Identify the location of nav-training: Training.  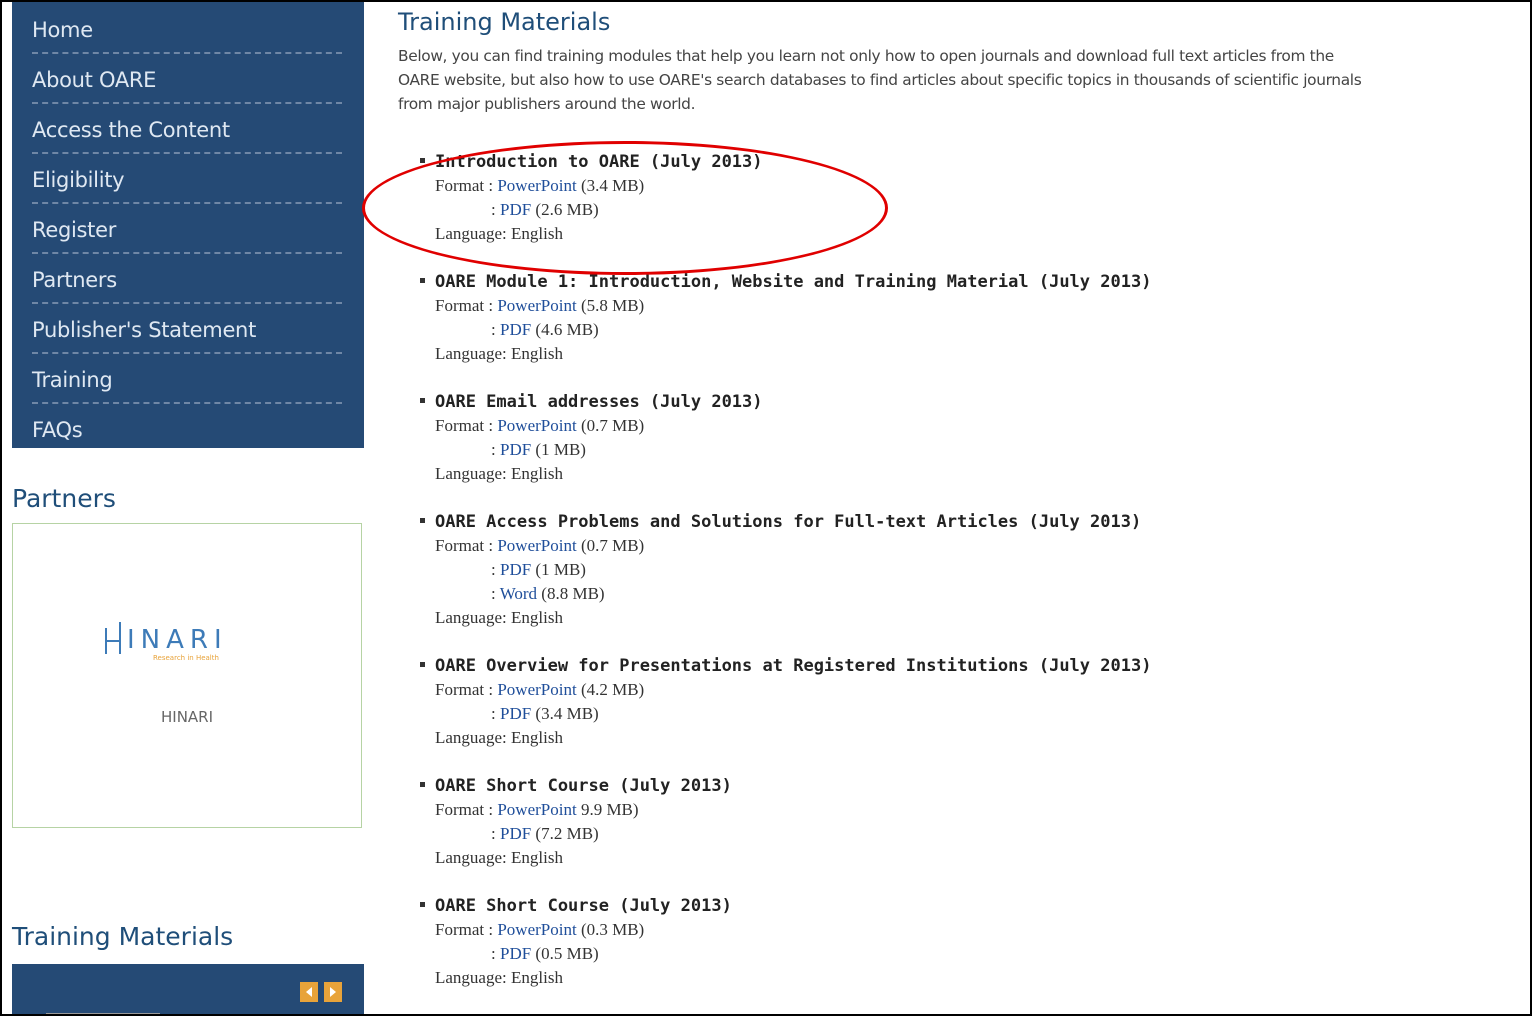
(187, 379).